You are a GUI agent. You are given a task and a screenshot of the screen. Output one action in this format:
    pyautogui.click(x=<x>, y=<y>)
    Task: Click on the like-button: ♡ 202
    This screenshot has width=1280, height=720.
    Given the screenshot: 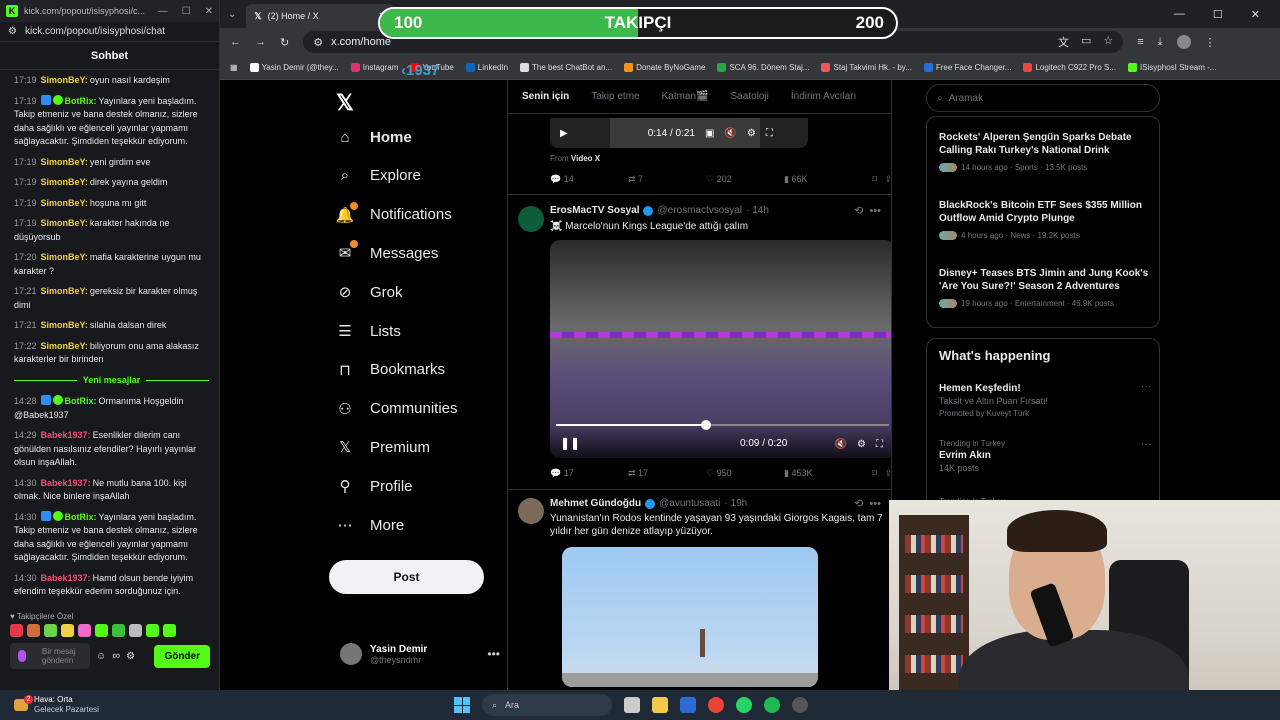 What is the action you would take?
    pyautogui.click(x=745, y=179)
    